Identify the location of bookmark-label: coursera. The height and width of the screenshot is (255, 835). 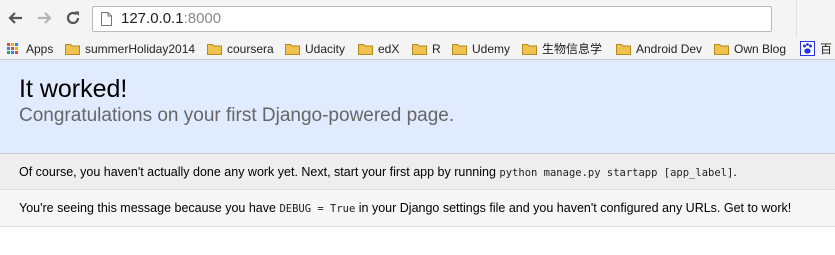
(250, 48).